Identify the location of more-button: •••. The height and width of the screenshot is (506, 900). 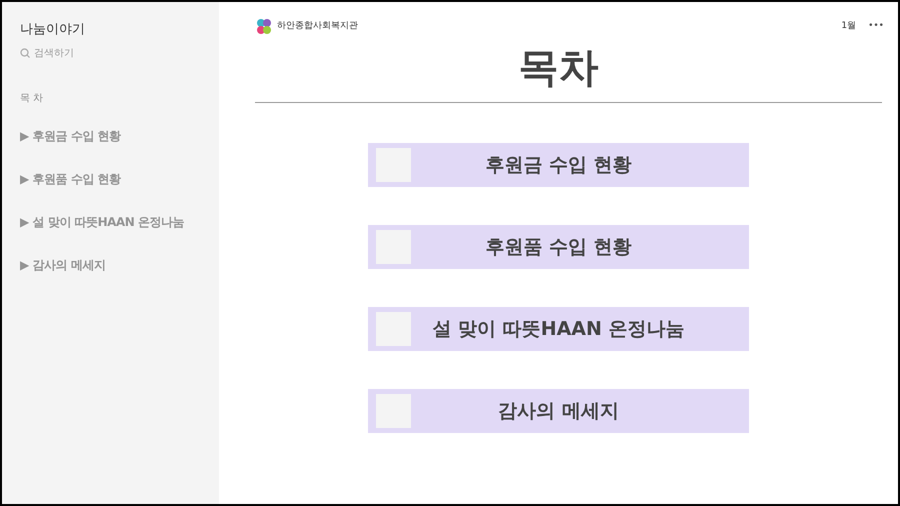
(876, 27).